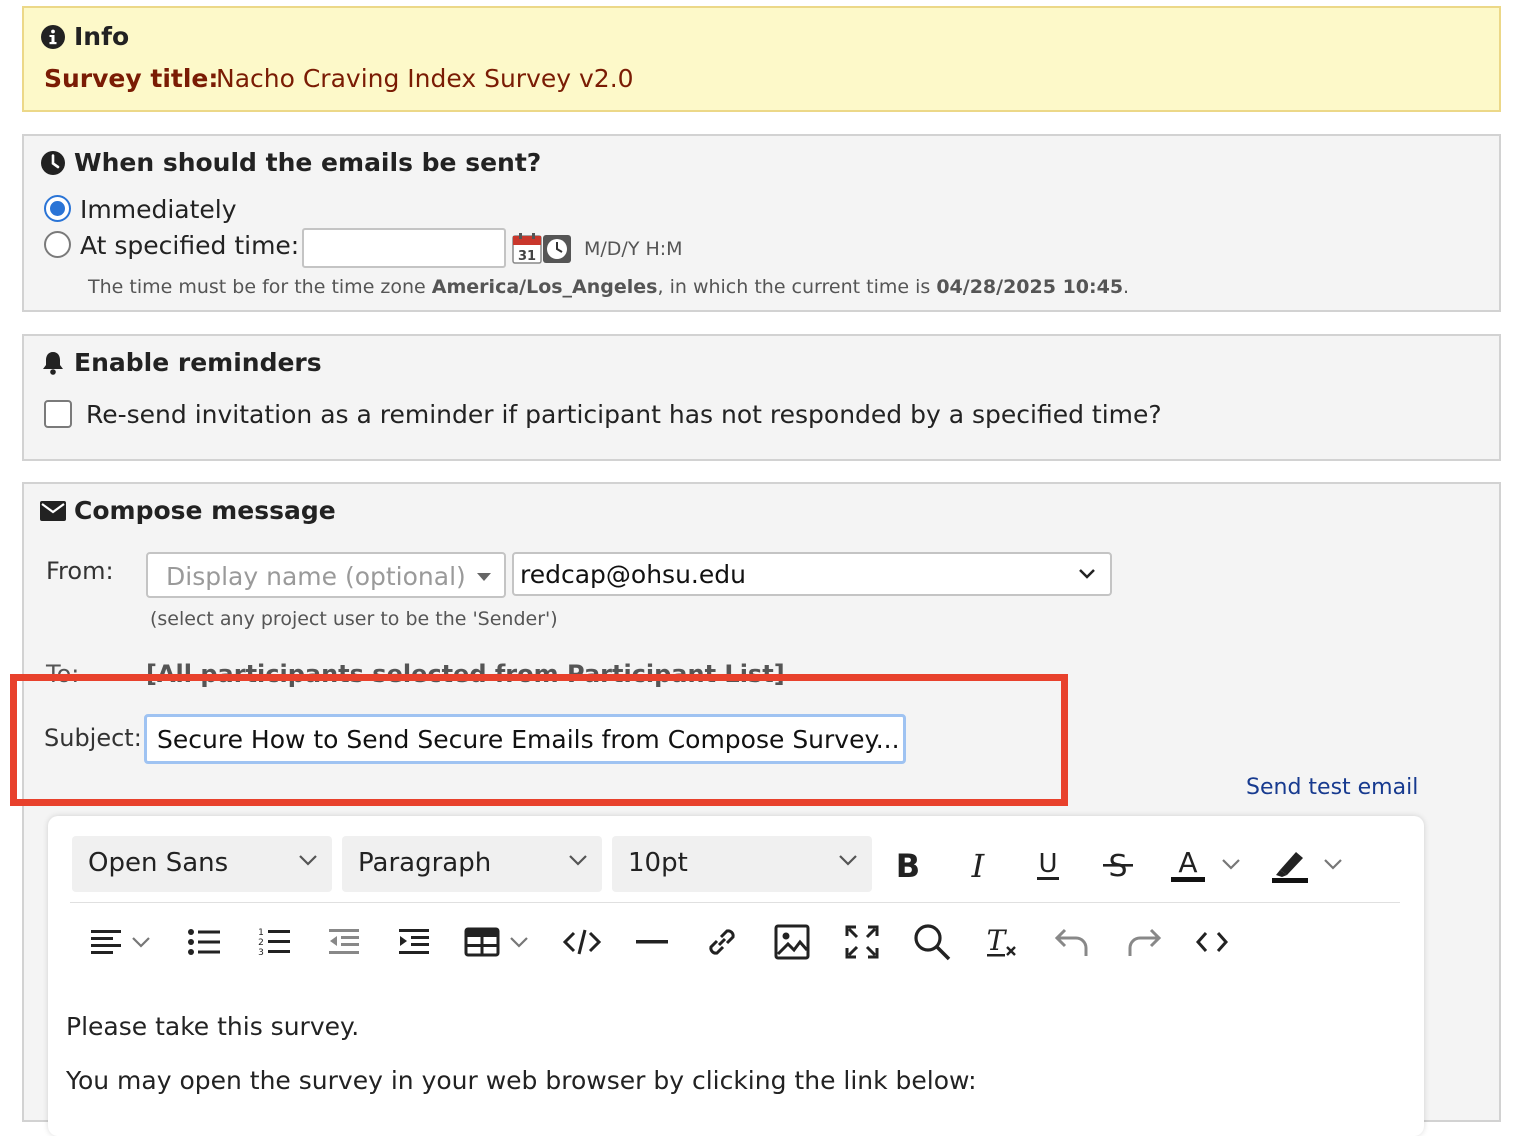  Describe the element at coordinates (189, 245) in the screenshot. I see `specified-time-label: At specified time:` at that location.